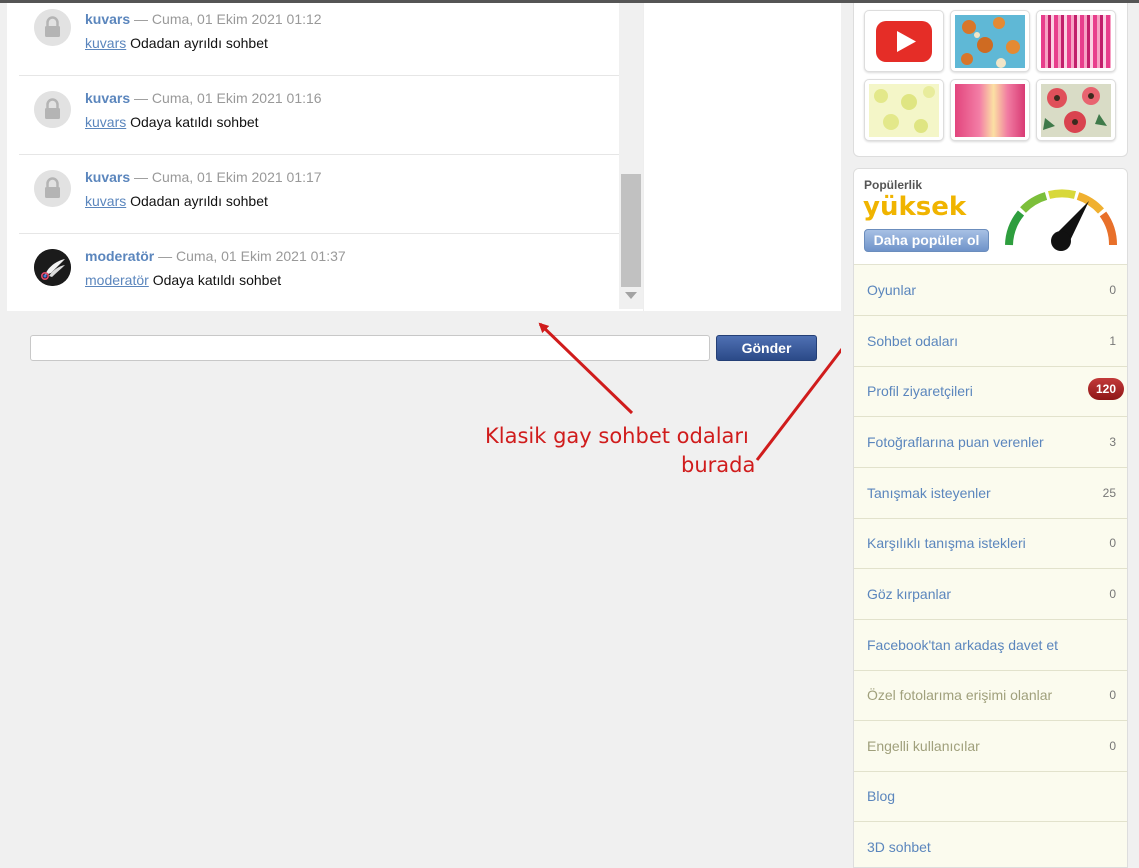 Image resolution: width=1139 pixels, height=868 pixels. Describe the element at coordinates (990, 391) in the screenshot. I see `menu-item-profile-visitors: Profil ziyaretçileri 120` at that location.